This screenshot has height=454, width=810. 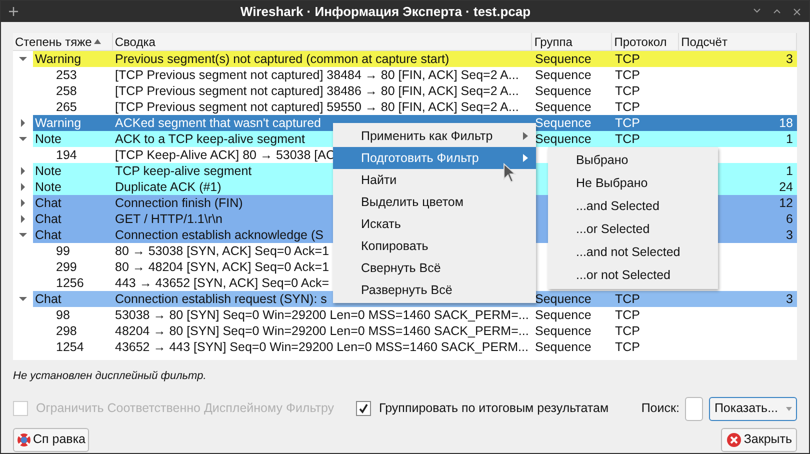 What do you see at coordinates (222, 251) in the screenshot?
I see `summary-cell: 80 → 53038 [SYN, ACK] Seq=0 Ack=1` at bounding box center [222, 251].